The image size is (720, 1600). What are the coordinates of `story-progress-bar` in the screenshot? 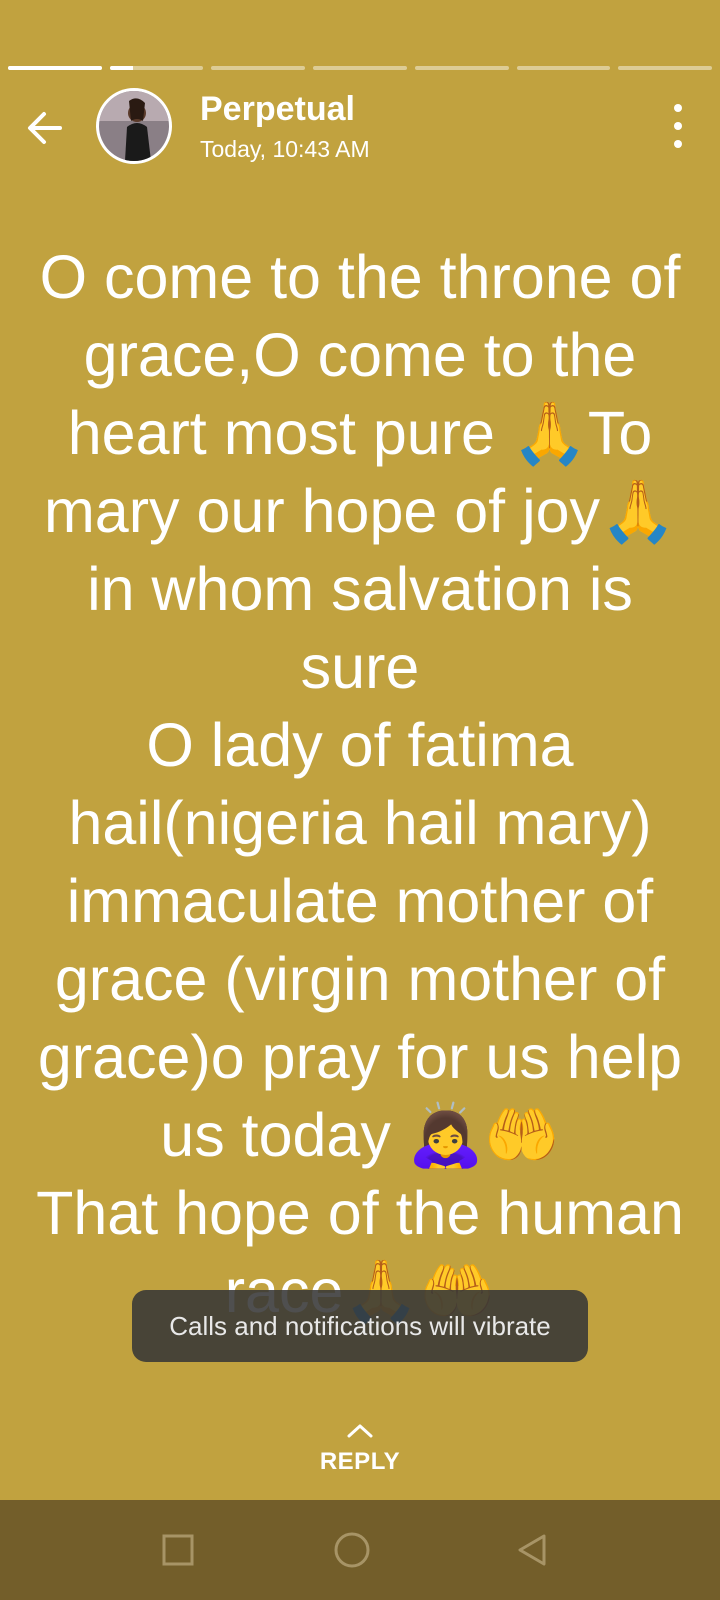 It's located at (360, 68).